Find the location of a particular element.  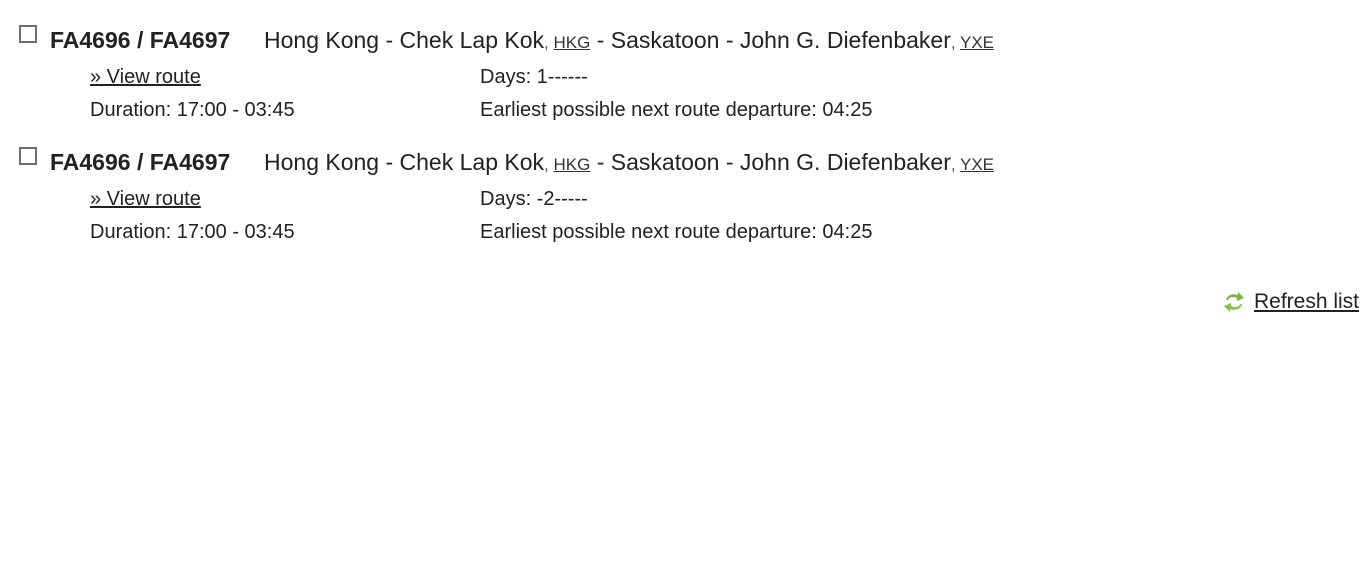

days-text: Days: -2----- is located at coordinates (534, 199).